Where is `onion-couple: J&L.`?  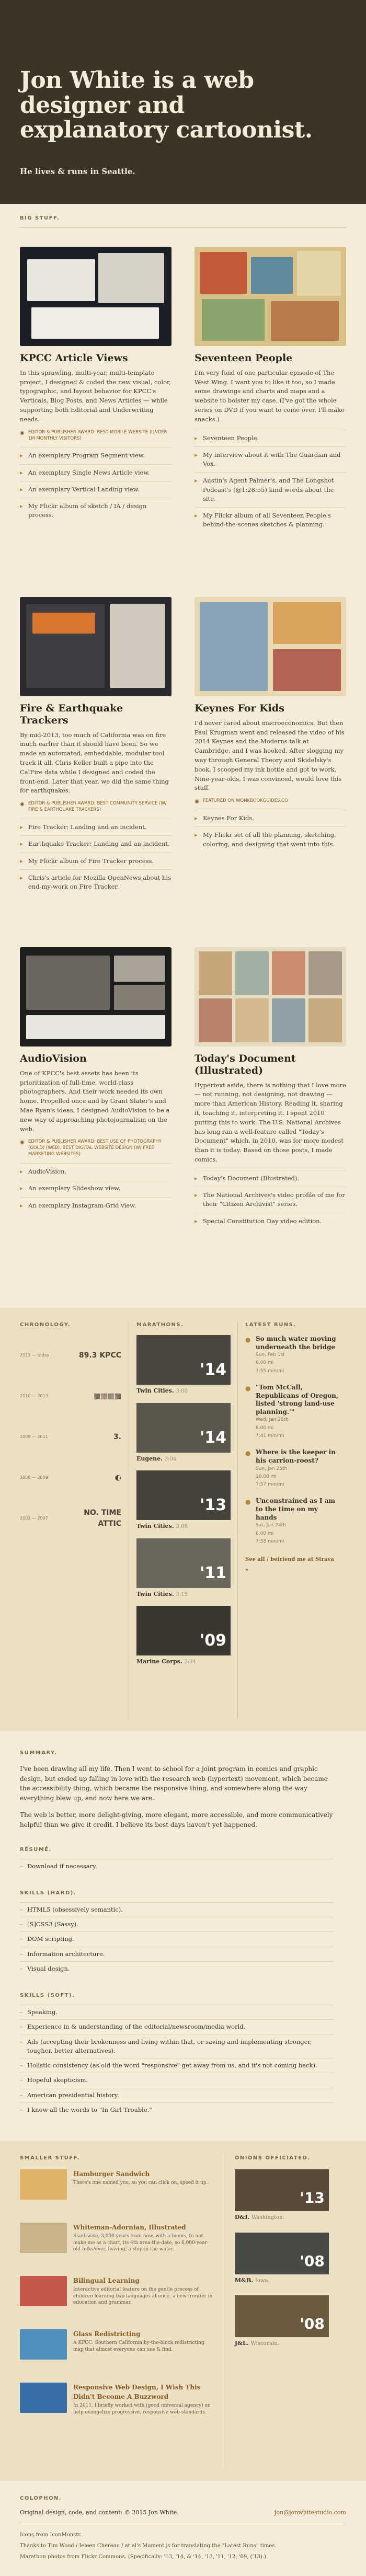 onion-couple: J&L. is located at coordinates (242, 2343).